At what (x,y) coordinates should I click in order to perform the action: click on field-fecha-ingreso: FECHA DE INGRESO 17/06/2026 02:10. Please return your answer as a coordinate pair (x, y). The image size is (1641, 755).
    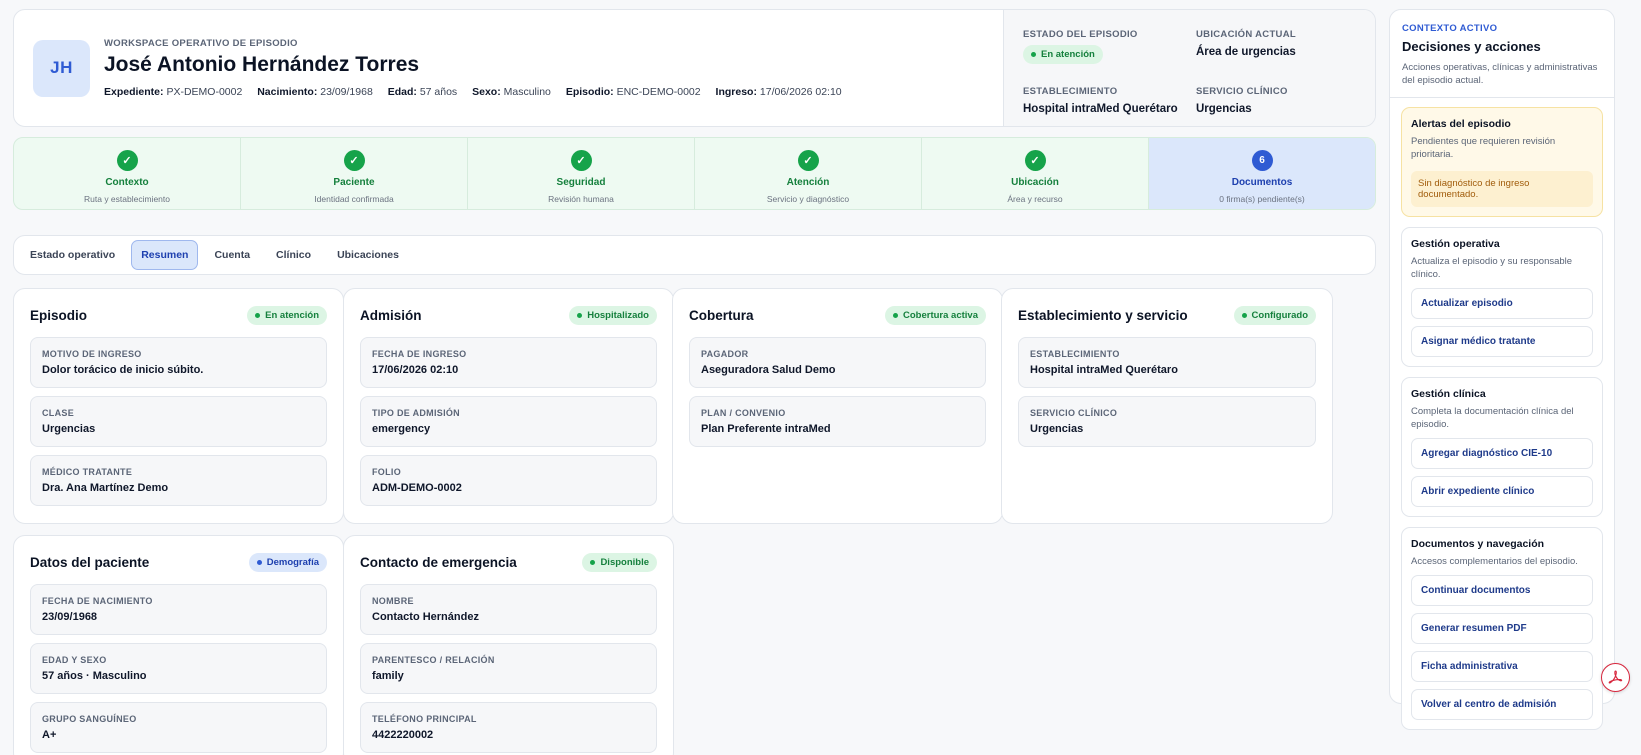
    Looking at the image, I should click on (508, 362).